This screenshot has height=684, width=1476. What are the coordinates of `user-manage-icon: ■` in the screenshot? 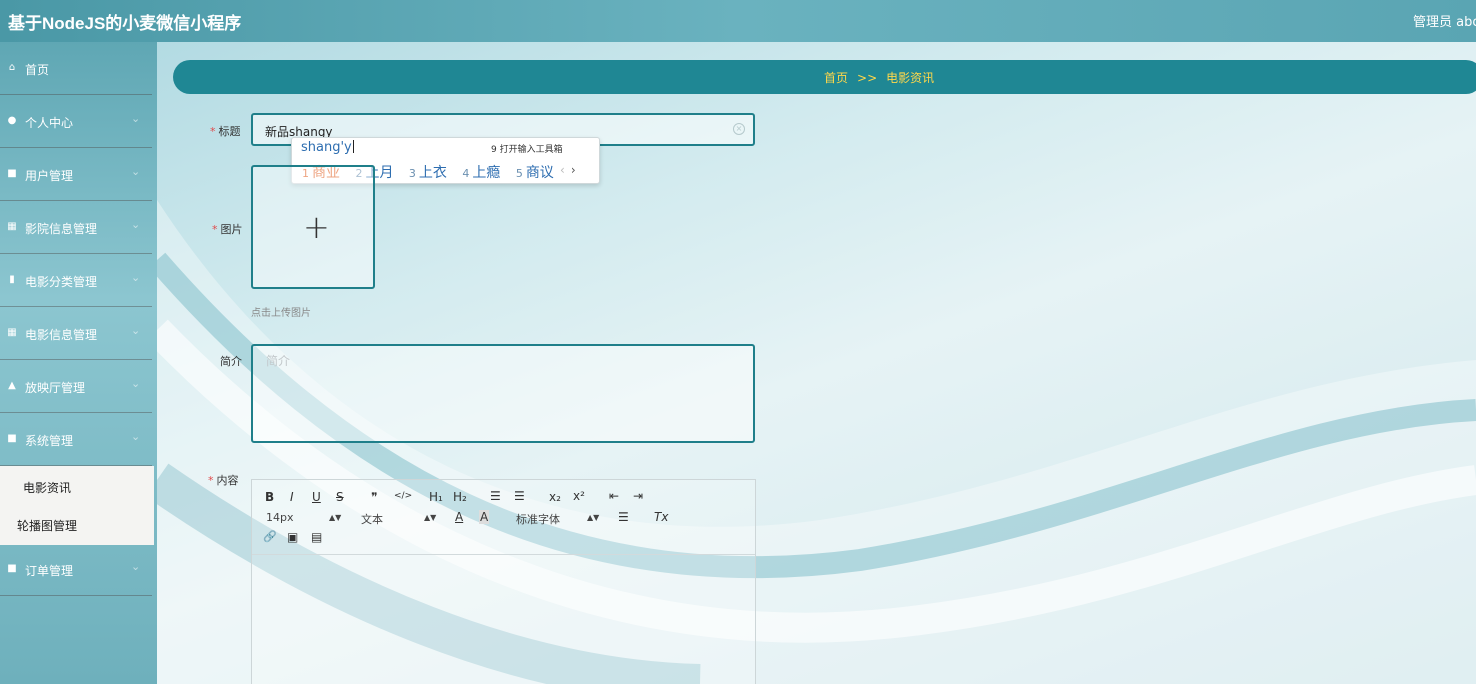 It's located at (12, 173).